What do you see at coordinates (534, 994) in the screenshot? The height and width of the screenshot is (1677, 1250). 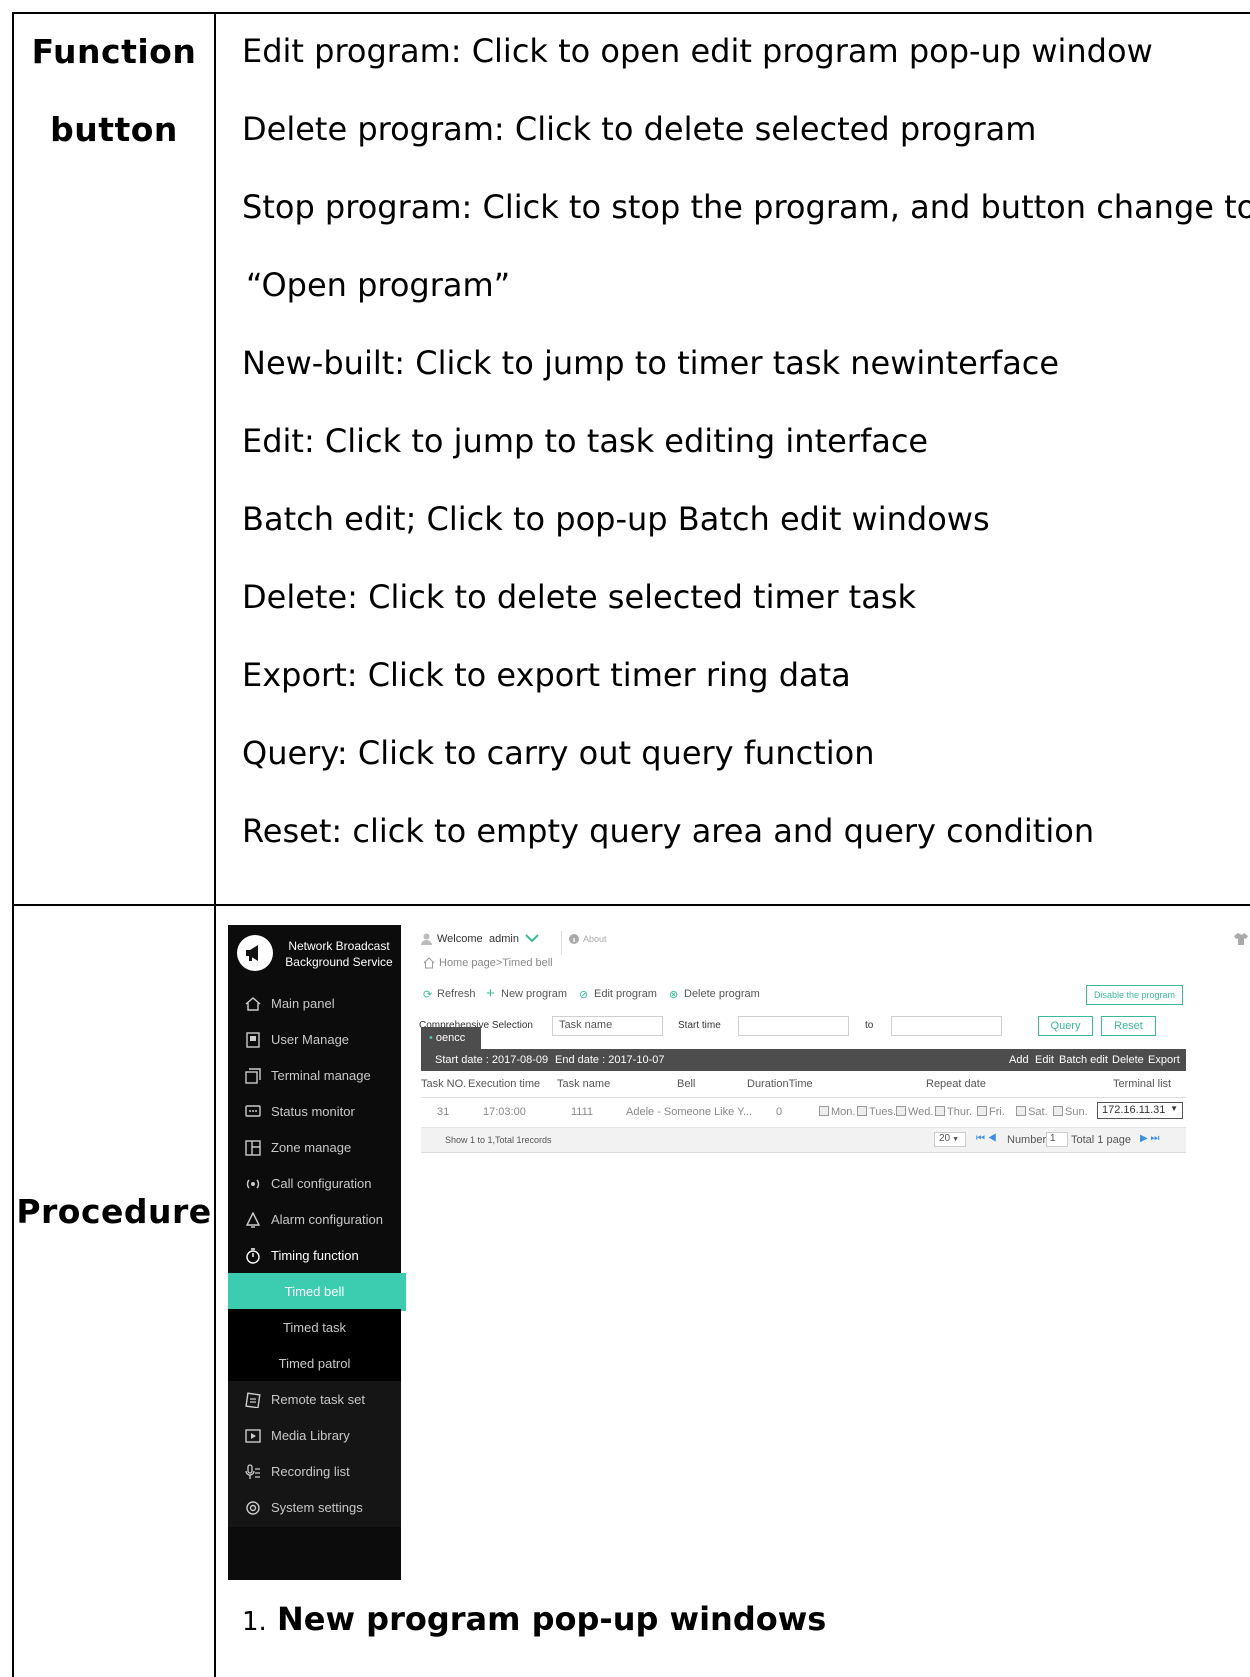 I see `new-program-button: New program` at bounding box center [534, 994].